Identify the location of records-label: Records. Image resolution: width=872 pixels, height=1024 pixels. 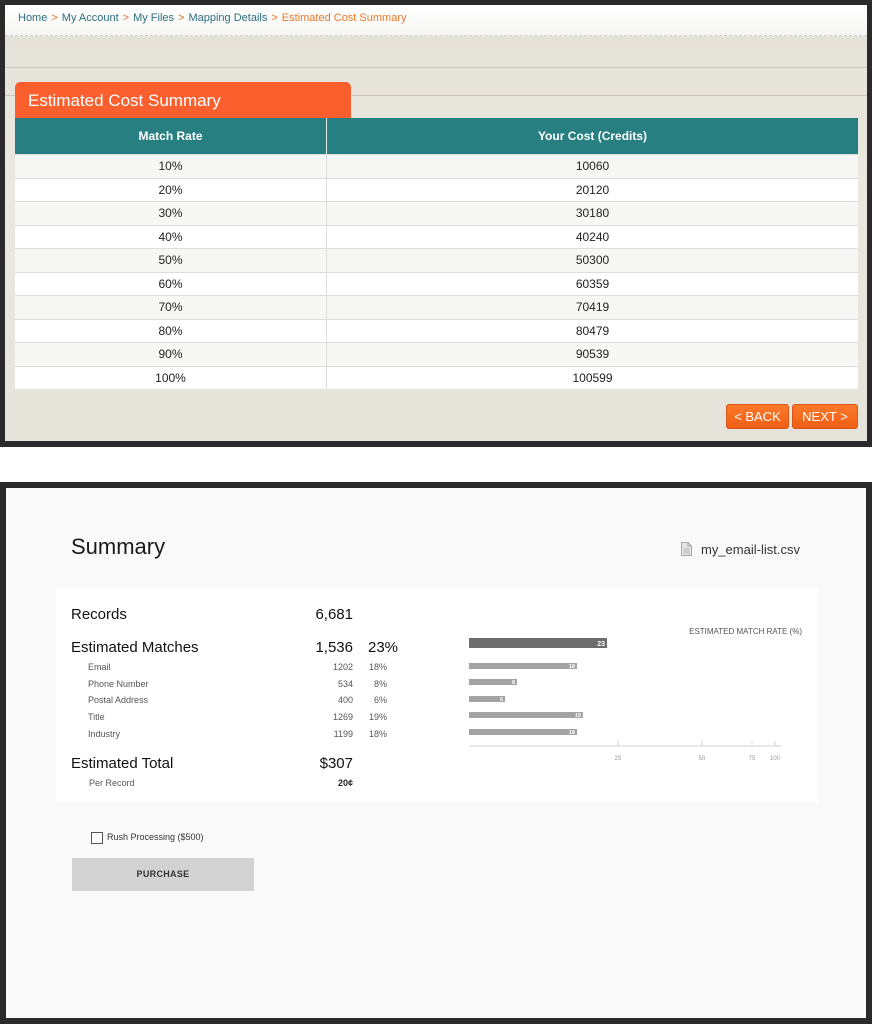
(99, 614).